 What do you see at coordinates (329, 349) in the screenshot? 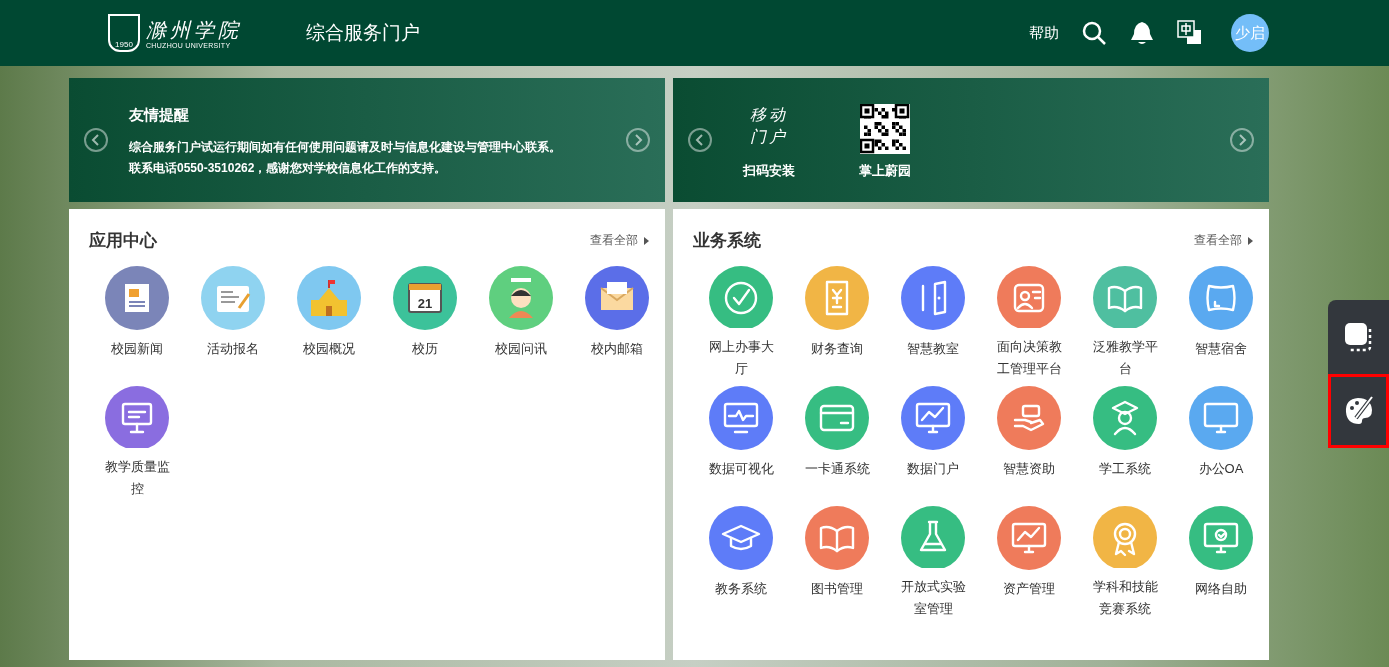
I see `app-label: 校园概况` at bounding box center [329, 349].